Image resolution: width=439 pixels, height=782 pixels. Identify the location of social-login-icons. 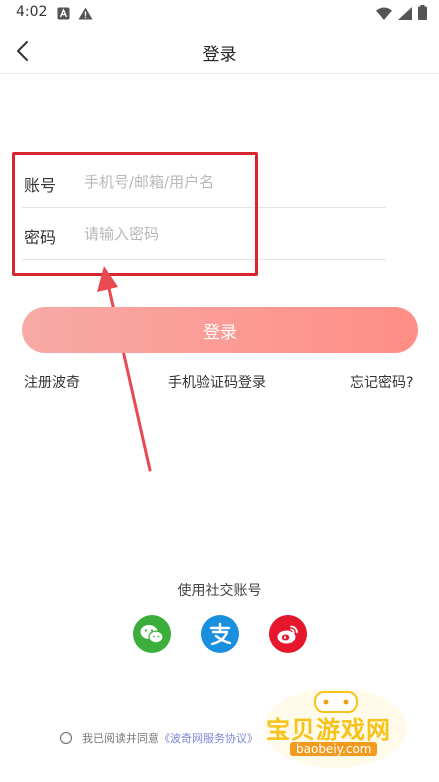
(220, 634).